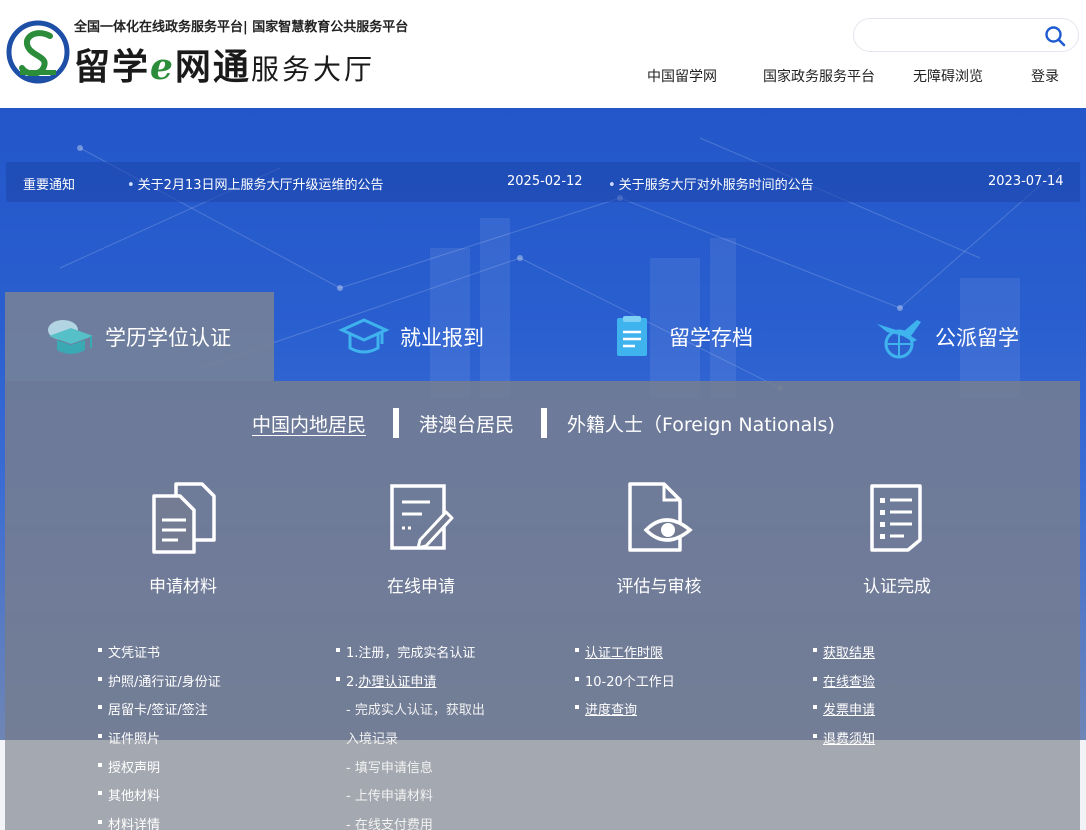 Image resolution: width=1086 pixels, height=830 pixels. What do you see at coordinates (899, 338) in the screenshot?
I see `plane-globe-icon` at bounding box center [899, 338].